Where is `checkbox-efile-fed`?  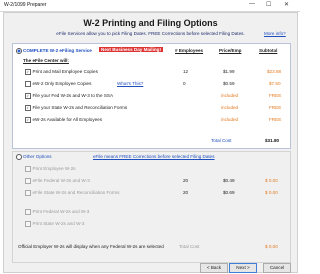
checkbox-efile-fed is located at coordinates (28, 181).